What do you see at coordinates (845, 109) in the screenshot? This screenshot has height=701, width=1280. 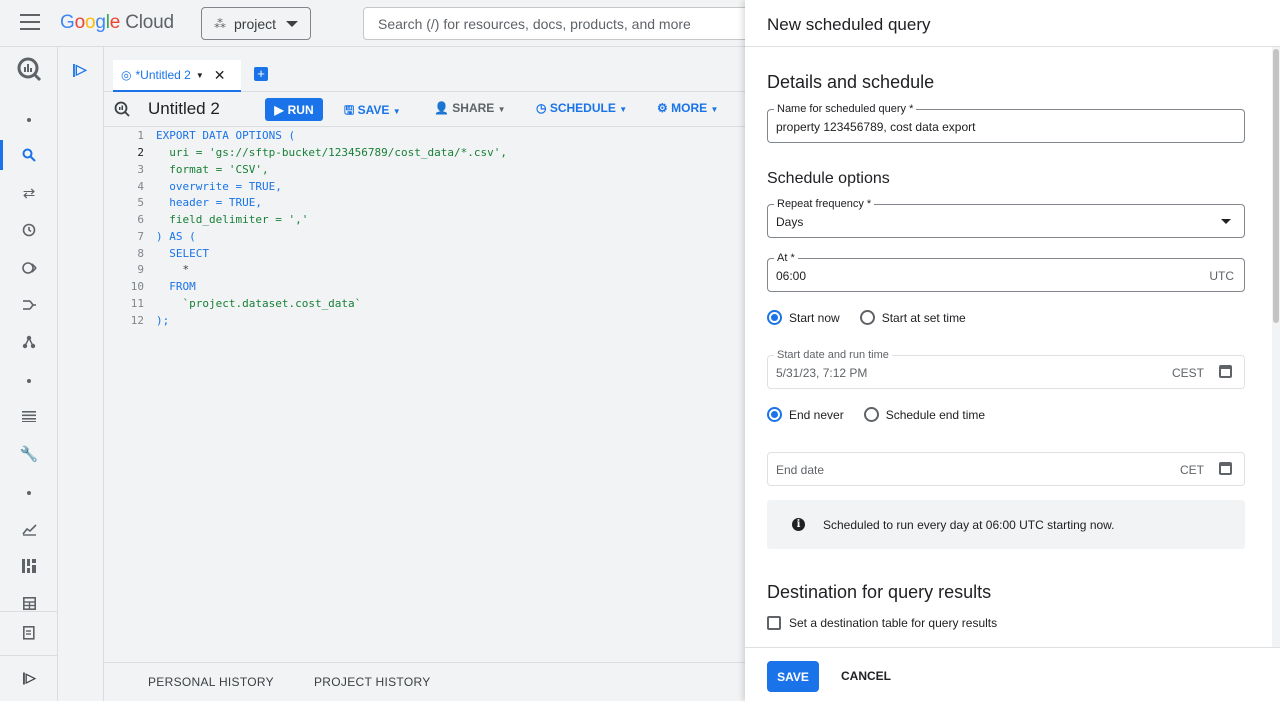 I see `field-label: Name for scheduled query *` at bounding box center [845, 109].